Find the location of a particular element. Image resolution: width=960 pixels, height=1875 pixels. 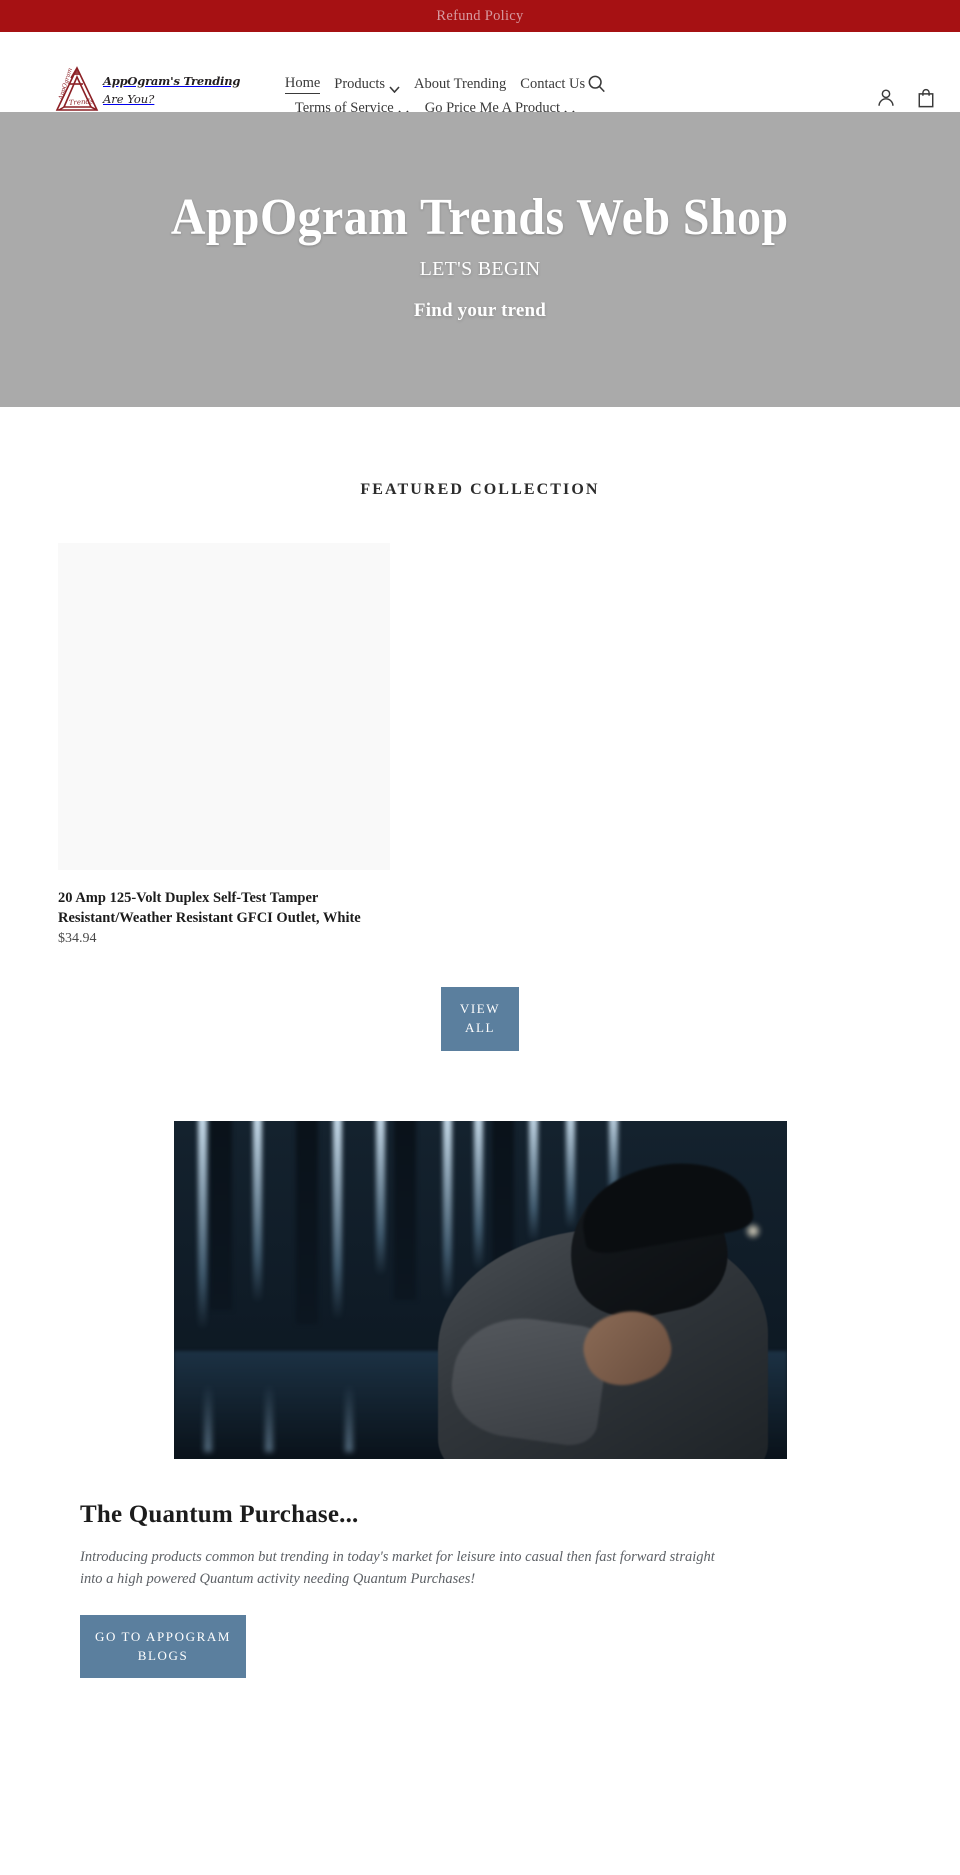

nav-item-products-label: Products is located at coordinates (360, 83).